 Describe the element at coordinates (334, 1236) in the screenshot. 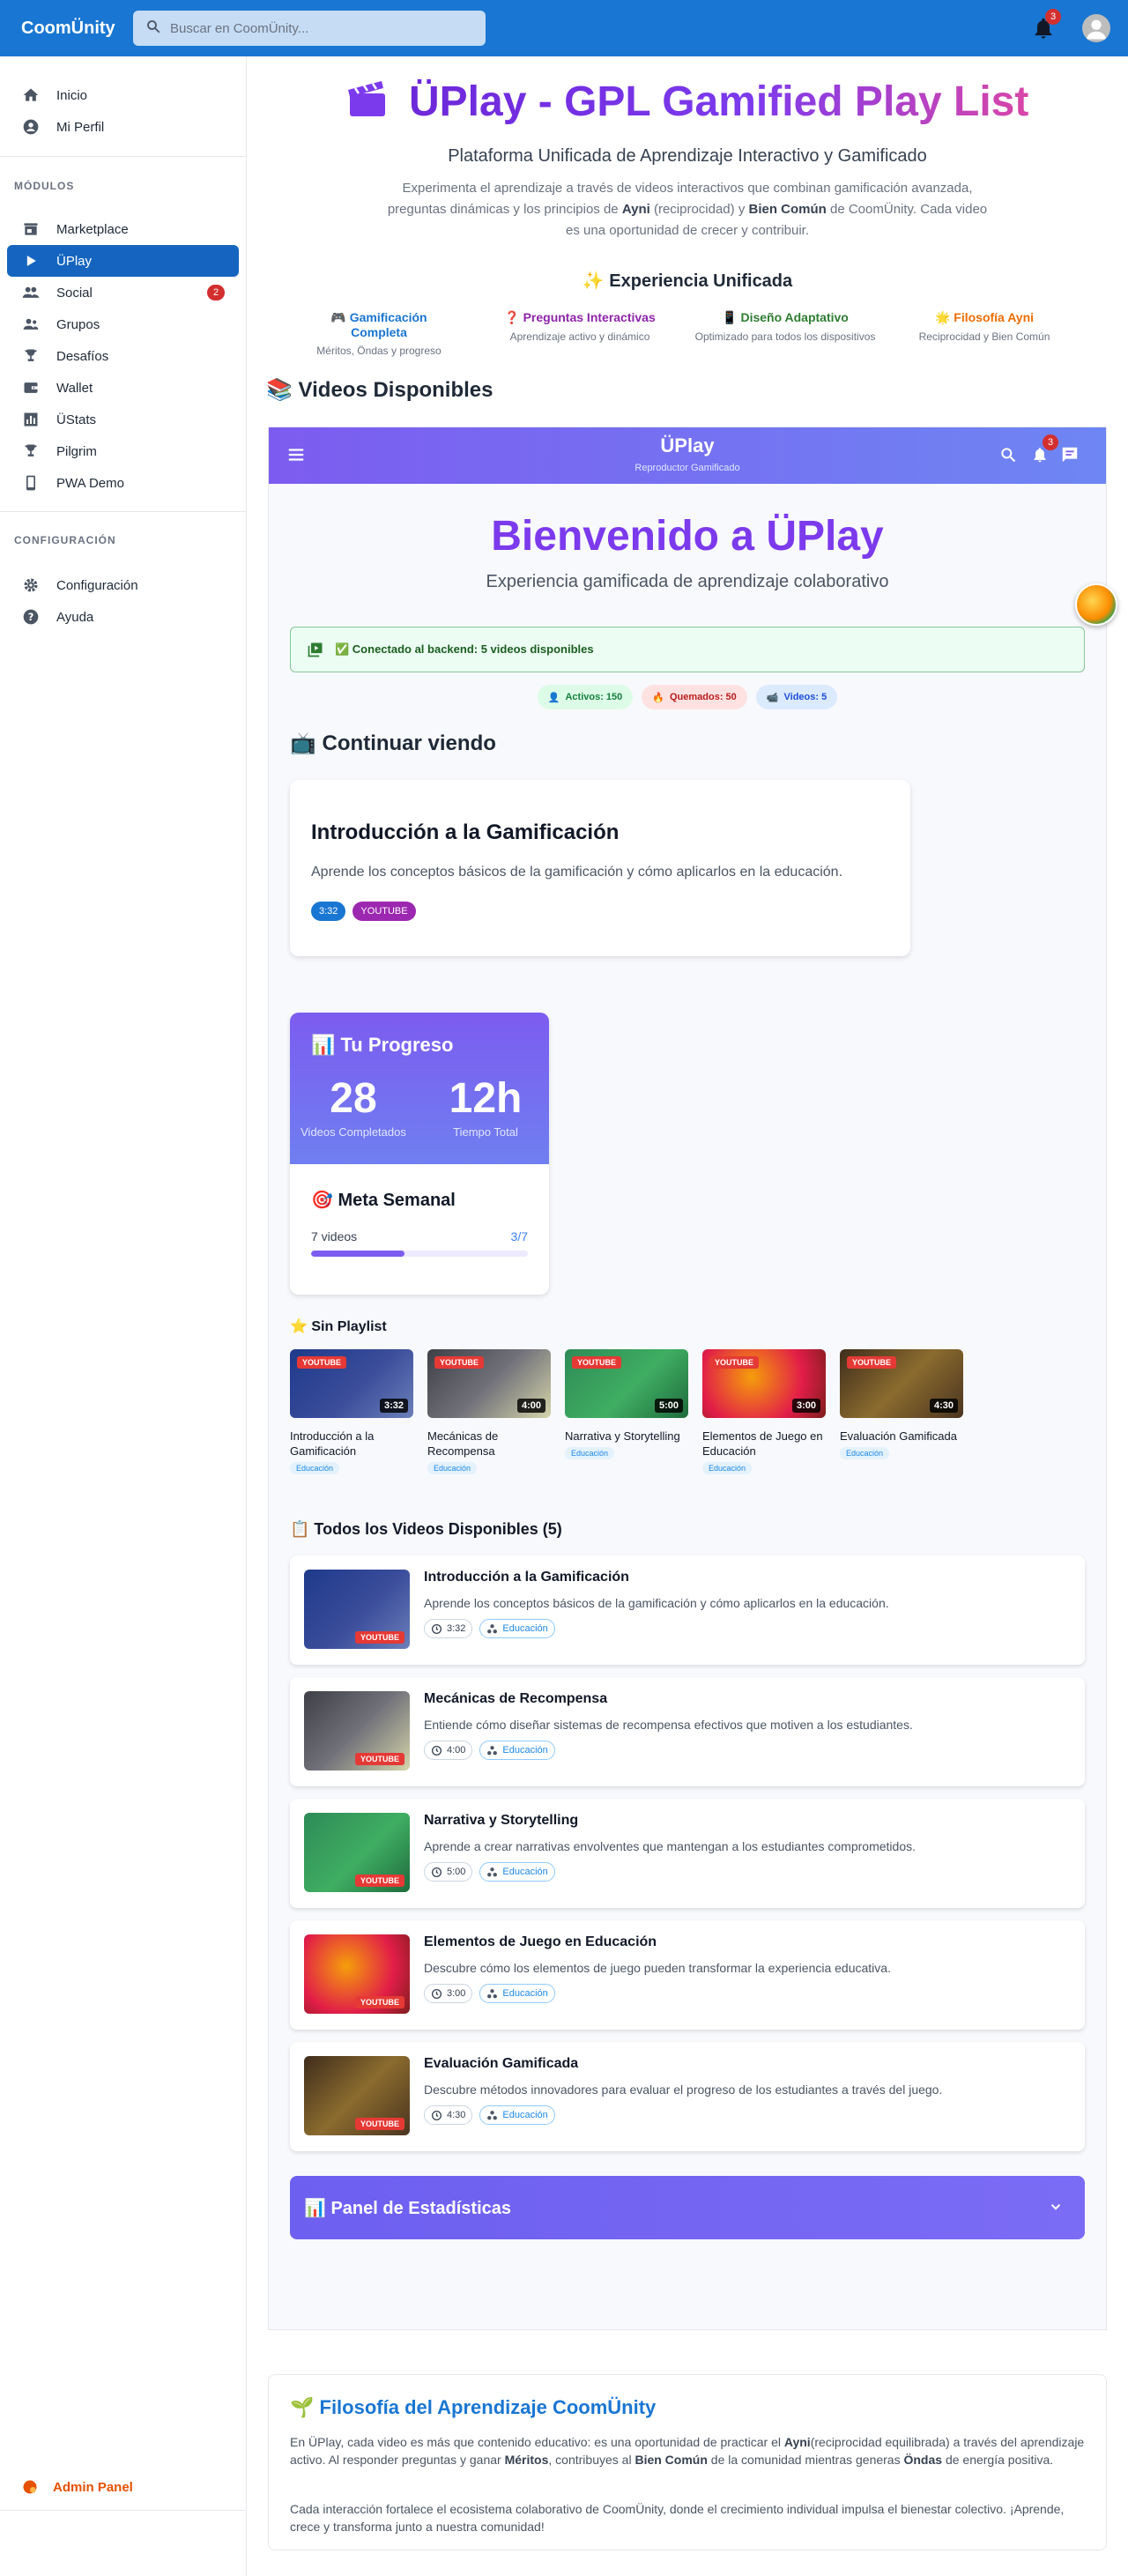

I see `weekly-goal-label: 7 videos` at that location.